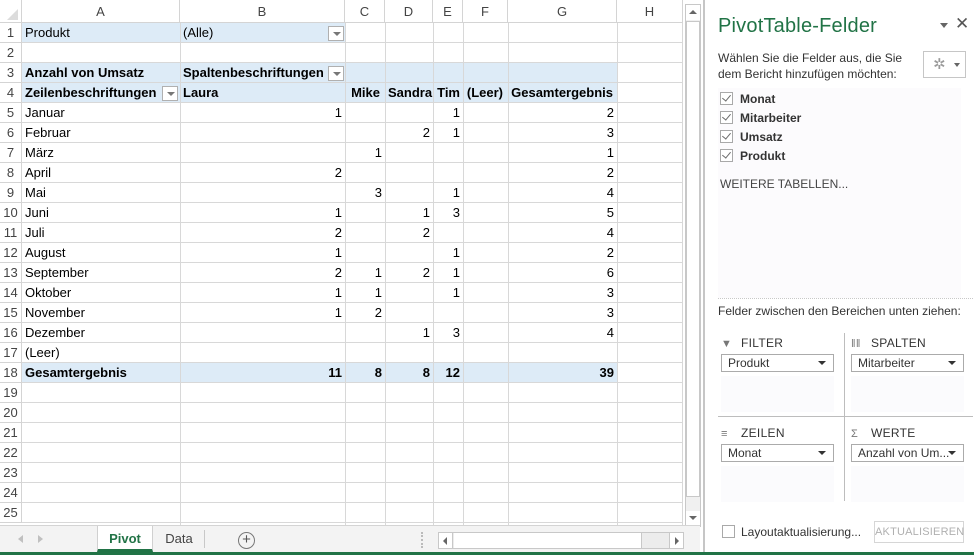 This screenshot has height=555, width=974. What do you see at coordinates (11, 353) in the screenshot?
I see `row-header: 17` at bounding box center [11, 353].